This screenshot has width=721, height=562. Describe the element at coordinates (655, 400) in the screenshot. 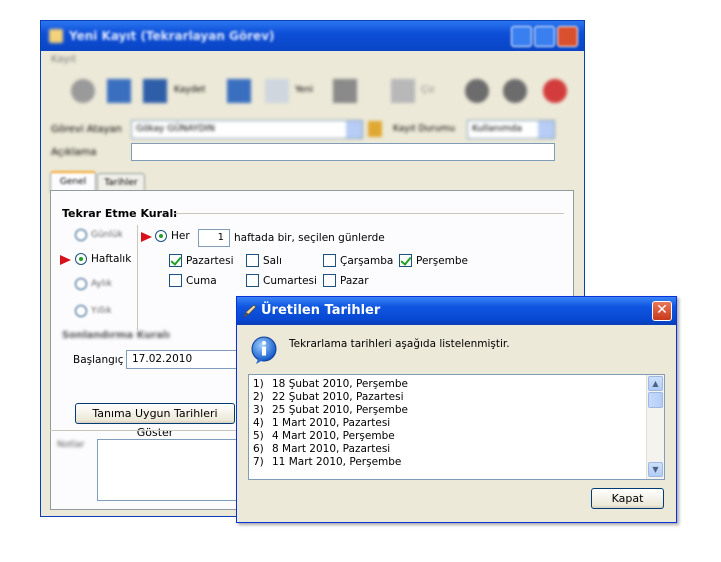

I see `scroll-thumb` at that location.